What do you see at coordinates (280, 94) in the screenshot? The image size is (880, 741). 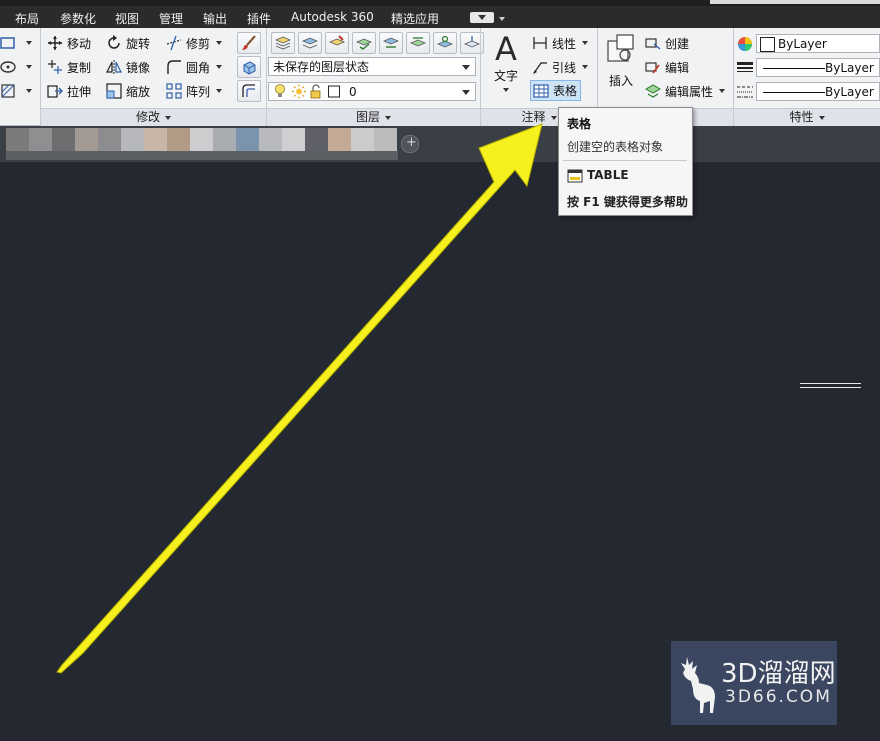 I see `lightbulb-icon` at bounding box center [280, 94].